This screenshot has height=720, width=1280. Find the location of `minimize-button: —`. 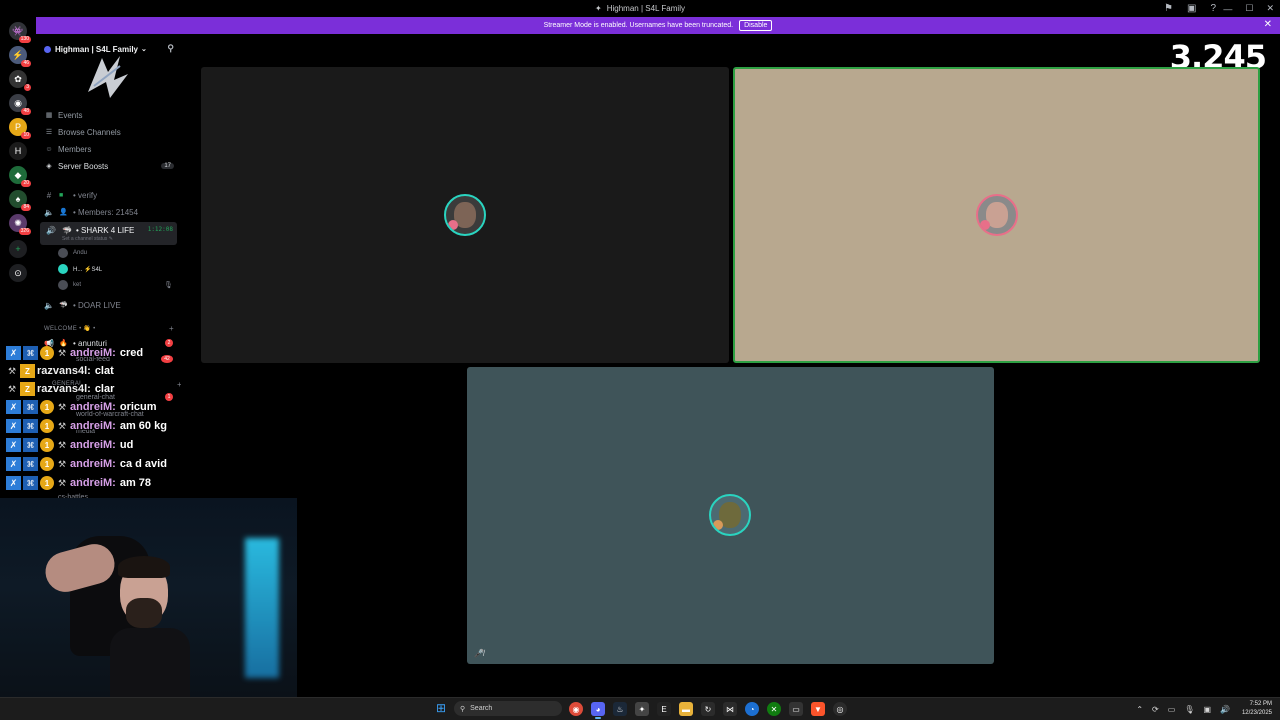

minimize-button: — is located at coordinates (1227, 9).